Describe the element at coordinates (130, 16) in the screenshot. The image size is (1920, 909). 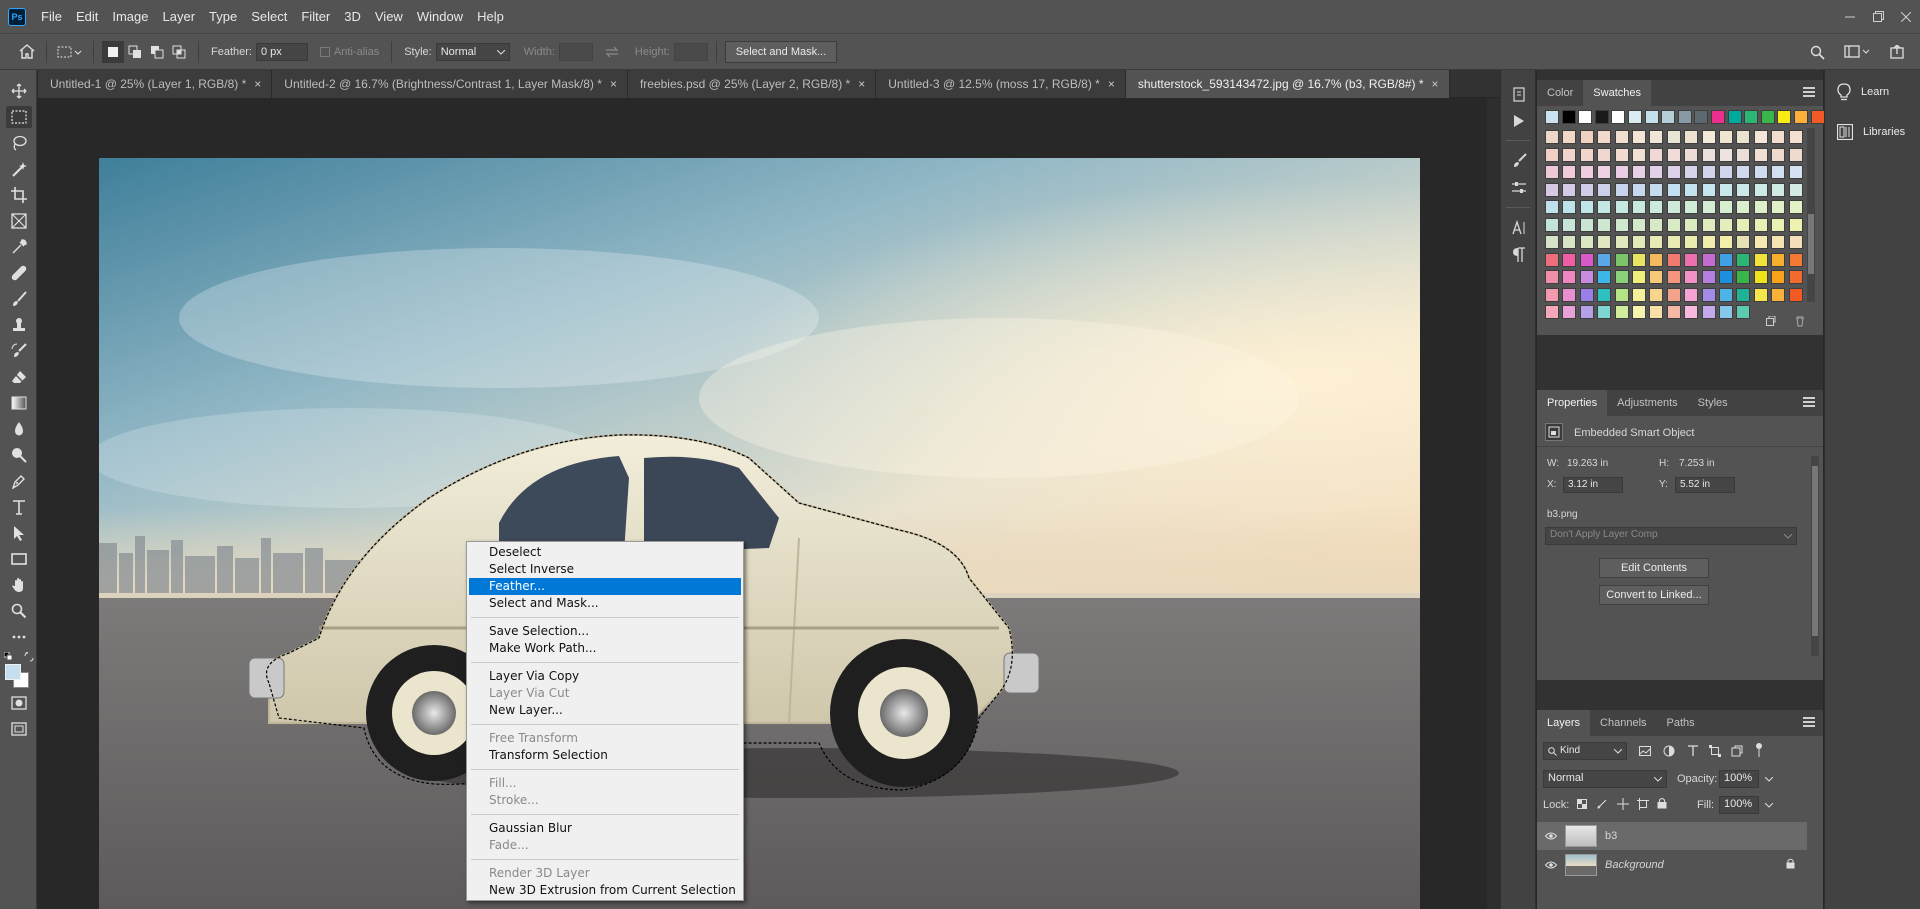
I see `menu-image: Image` at that location.